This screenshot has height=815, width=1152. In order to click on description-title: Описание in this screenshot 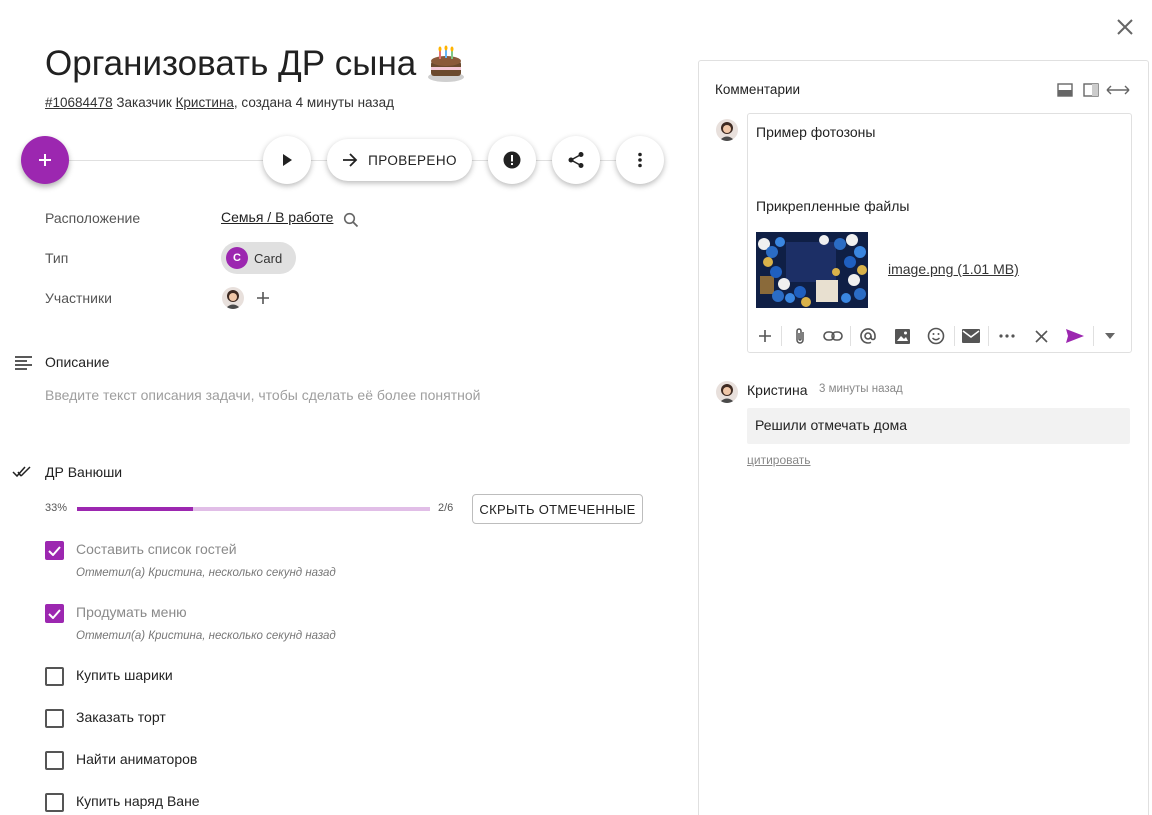, I will do `click(77, 362)`.